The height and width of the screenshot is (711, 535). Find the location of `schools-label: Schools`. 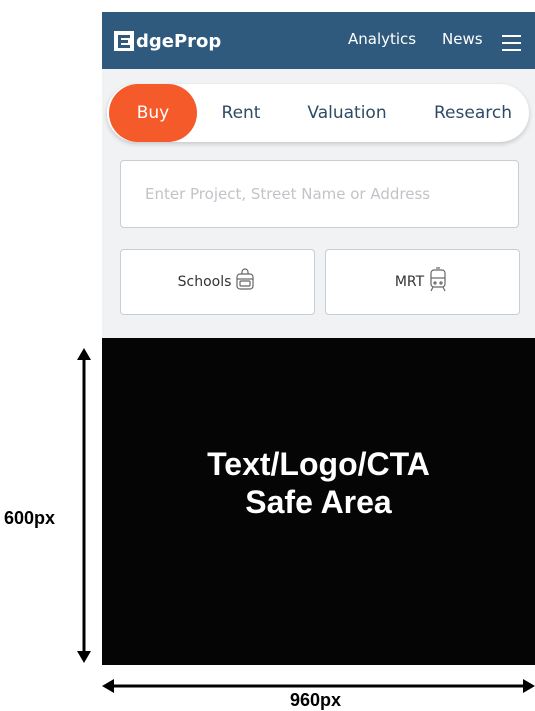

schools-label: Schools is located at coordinates (204, 282).